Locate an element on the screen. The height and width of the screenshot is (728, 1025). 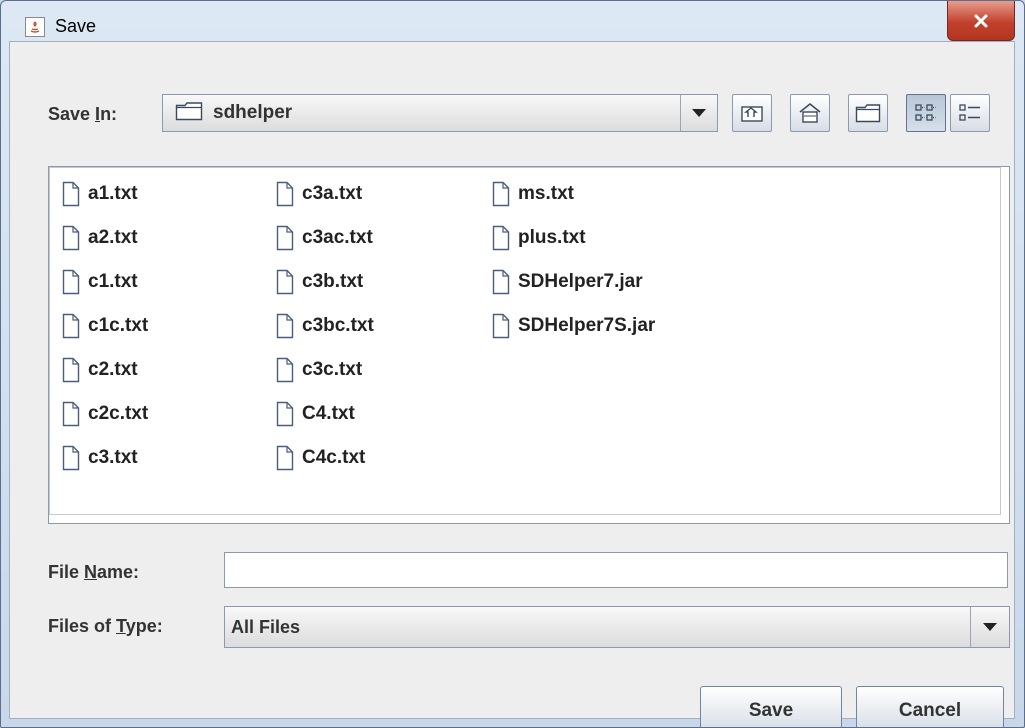
home-icon is located at coordinates (810, 113).